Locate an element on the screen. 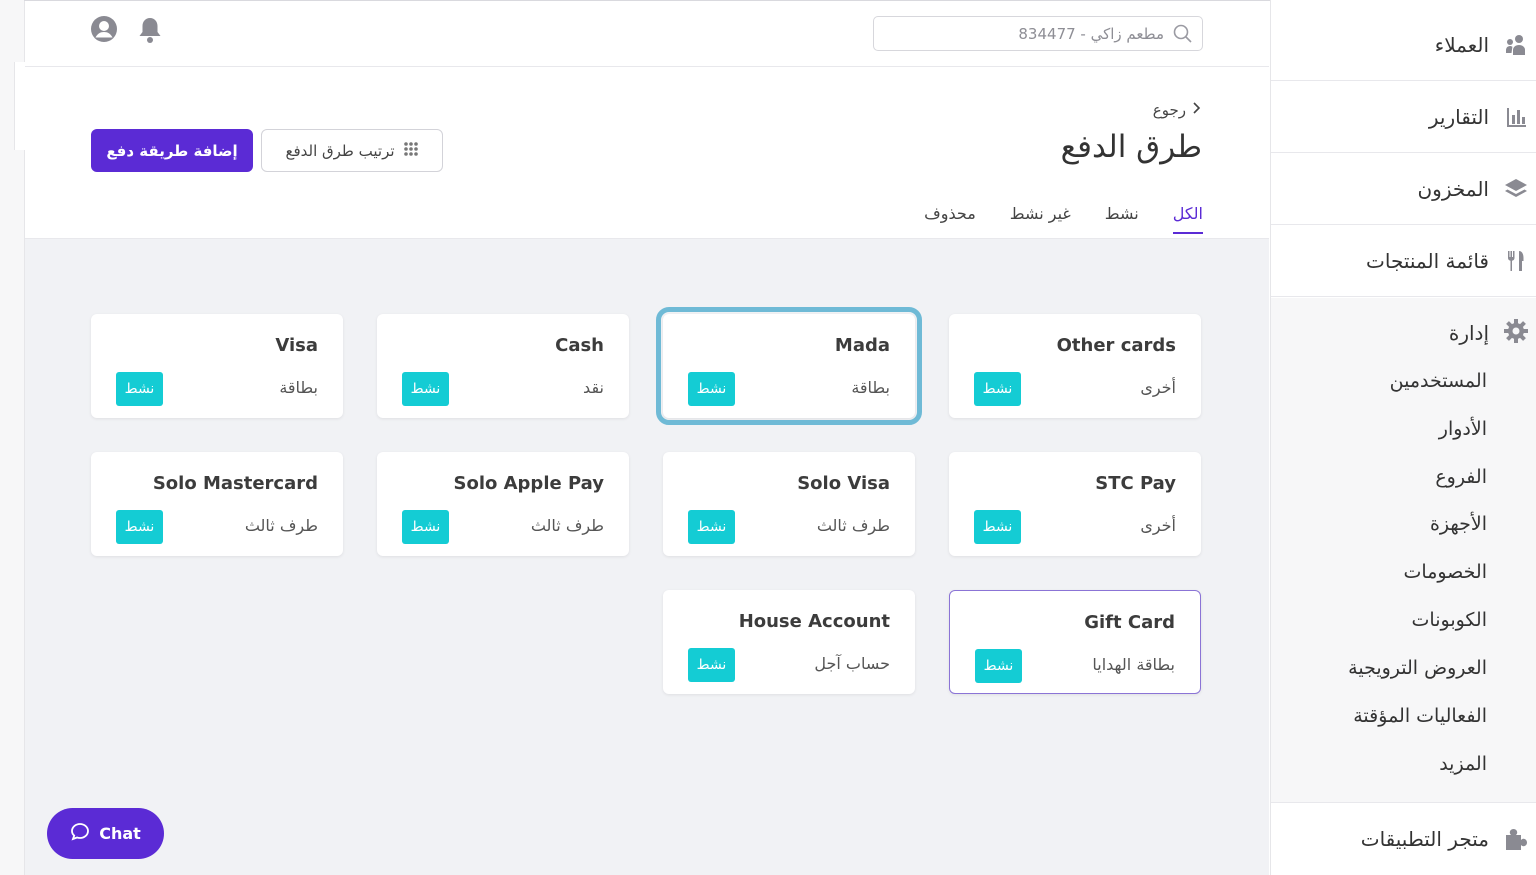 Image resolution: width=1536 pixels, height=875 pixels. sidebar-item-label: متجر التطبيقات is located at coordinates (1424, 838).